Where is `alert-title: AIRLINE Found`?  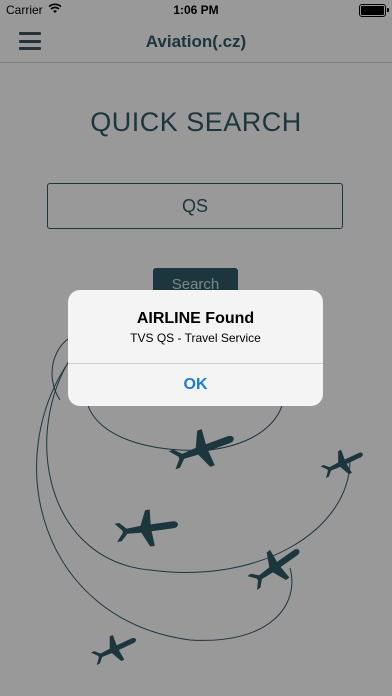
alert-title: AIRLINE Found is located at coordinates (195, 318).